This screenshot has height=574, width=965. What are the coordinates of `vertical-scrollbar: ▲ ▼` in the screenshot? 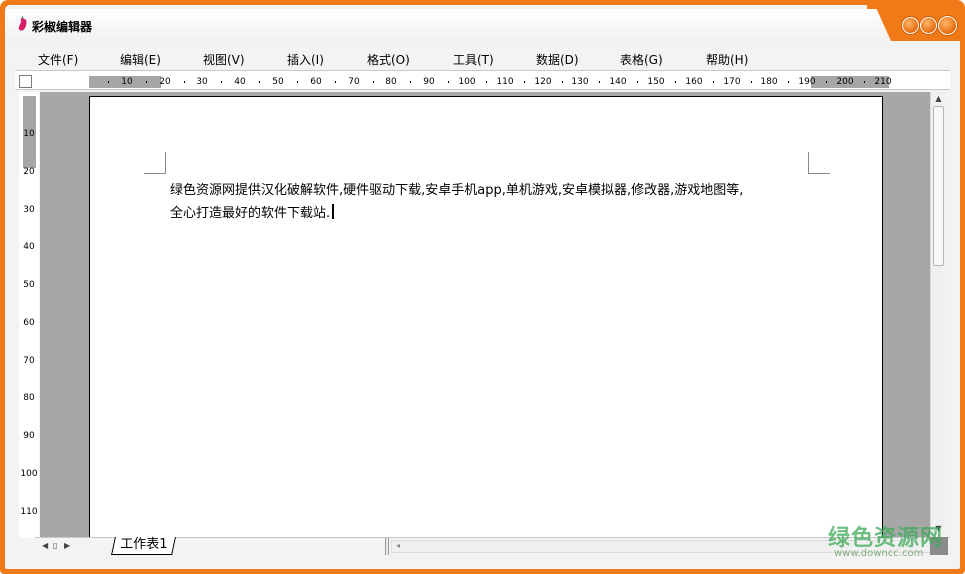 It's located at (937, 315).